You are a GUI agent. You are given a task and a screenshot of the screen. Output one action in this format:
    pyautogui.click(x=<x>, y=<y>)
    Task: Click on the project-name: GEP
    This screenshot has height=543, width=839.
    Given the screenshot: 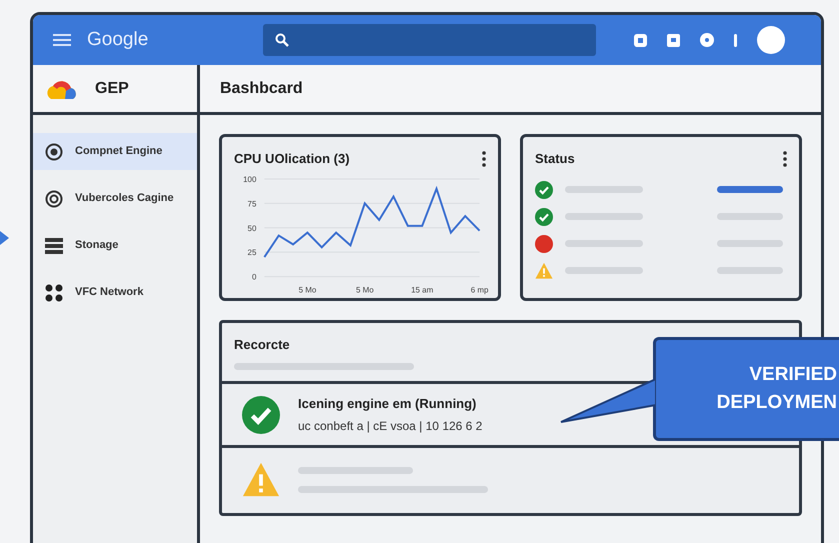 What is the action you would take?
    pyautogui.click(x=112, y=88)
    